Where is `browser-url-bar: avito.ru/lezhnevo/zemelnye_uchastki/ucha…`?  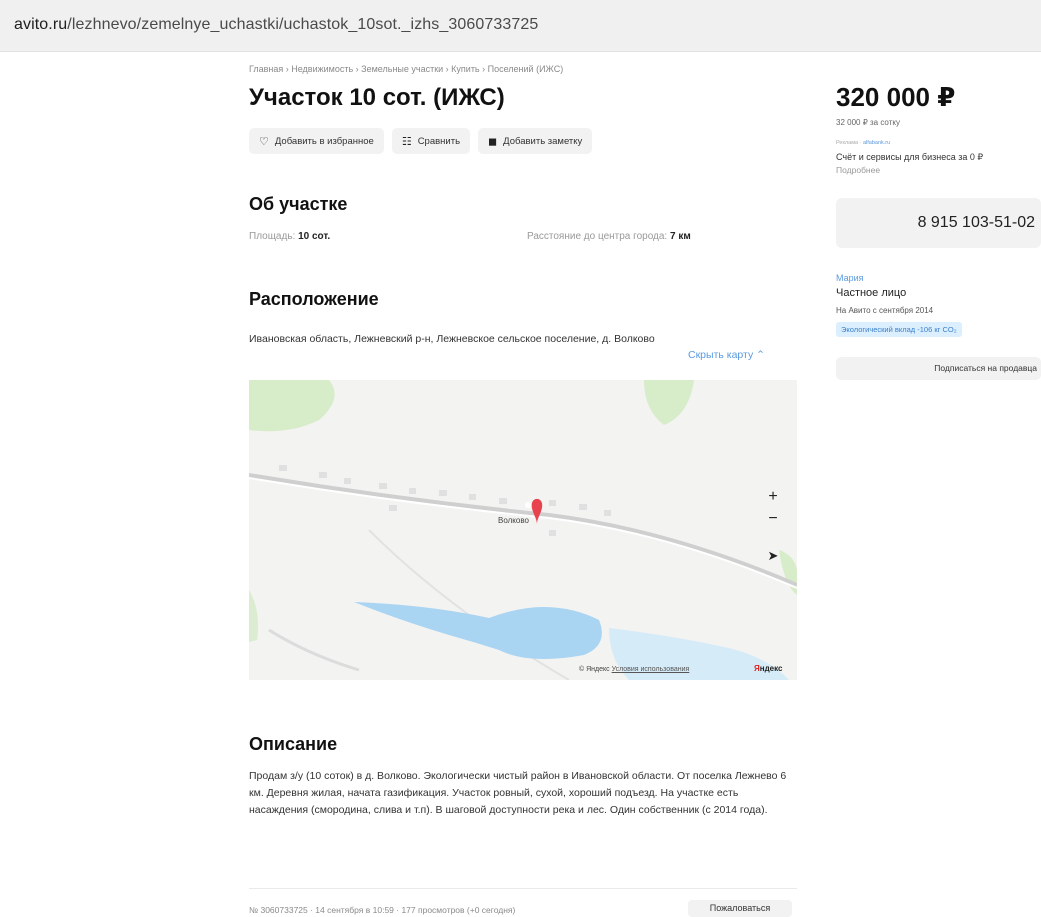
browser-url-bar: avito.ru/lezhnevo/zemelnye_uchastki/ucha… is located at coordinates (520, 26).